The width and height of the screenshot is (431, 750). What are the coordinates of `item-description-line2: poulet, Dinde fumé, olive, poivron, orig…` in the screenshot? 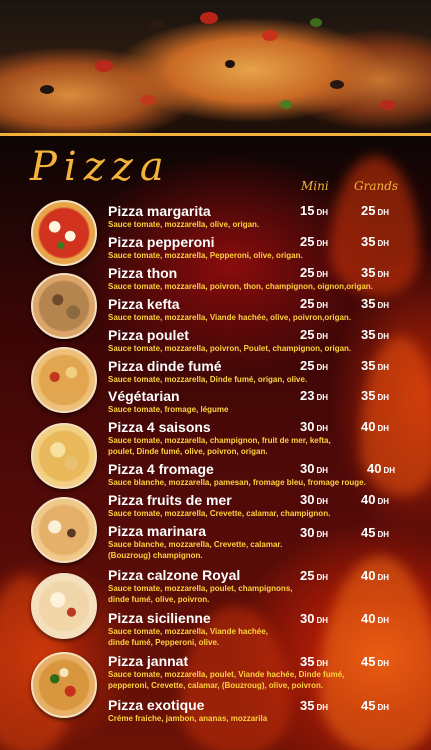 It's located at (188, 451).